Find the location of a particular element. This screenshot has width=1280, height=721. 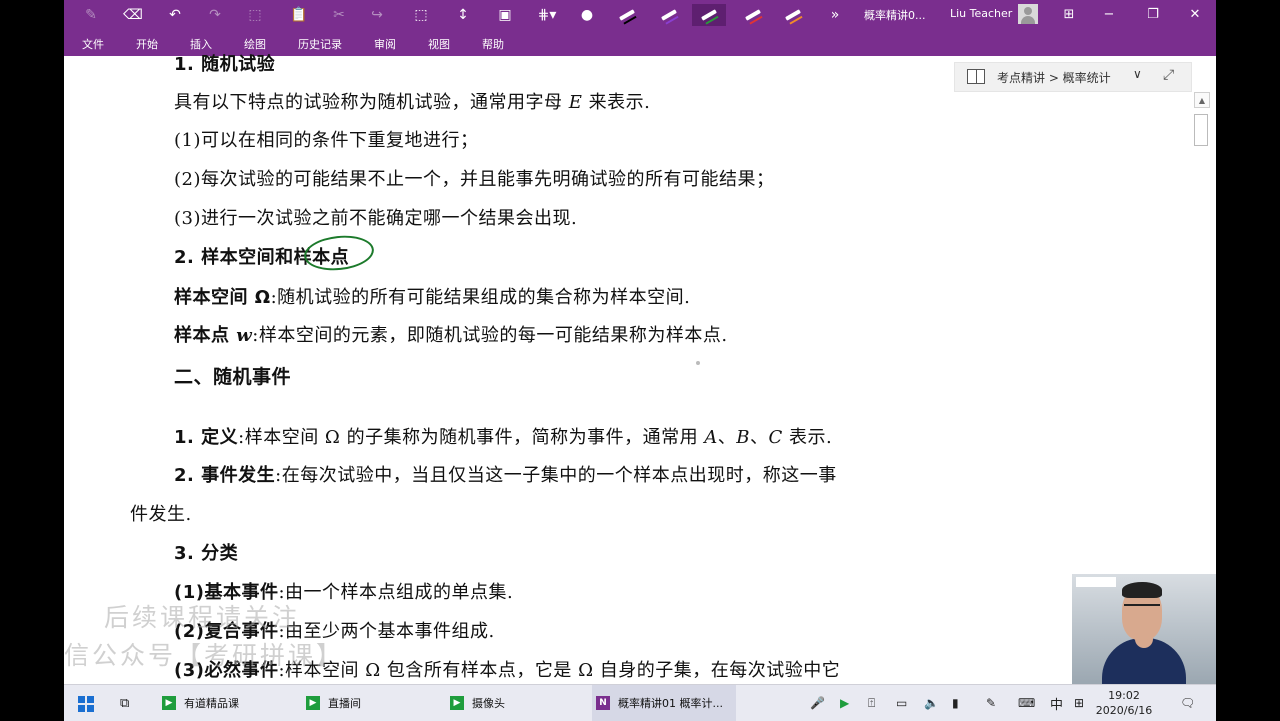

breadcrumb: 考点精讲 > 概率统计 is located at coordinates (1054, 77).